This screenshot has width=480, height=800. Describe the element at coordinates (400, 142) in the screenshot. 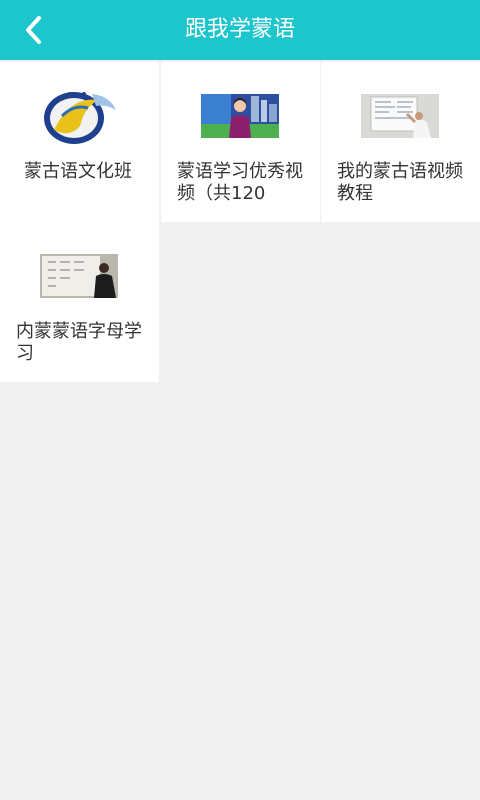

I see `course-card-my-tutorial: 我的蒙古语视频教程` at that location.